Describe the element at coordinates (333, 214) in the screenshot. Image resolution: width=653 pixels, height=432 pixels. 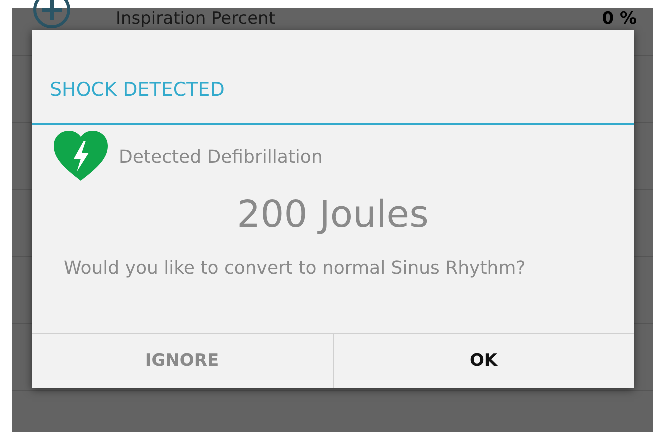
I see `energy-value: 200 Joules` at that location.